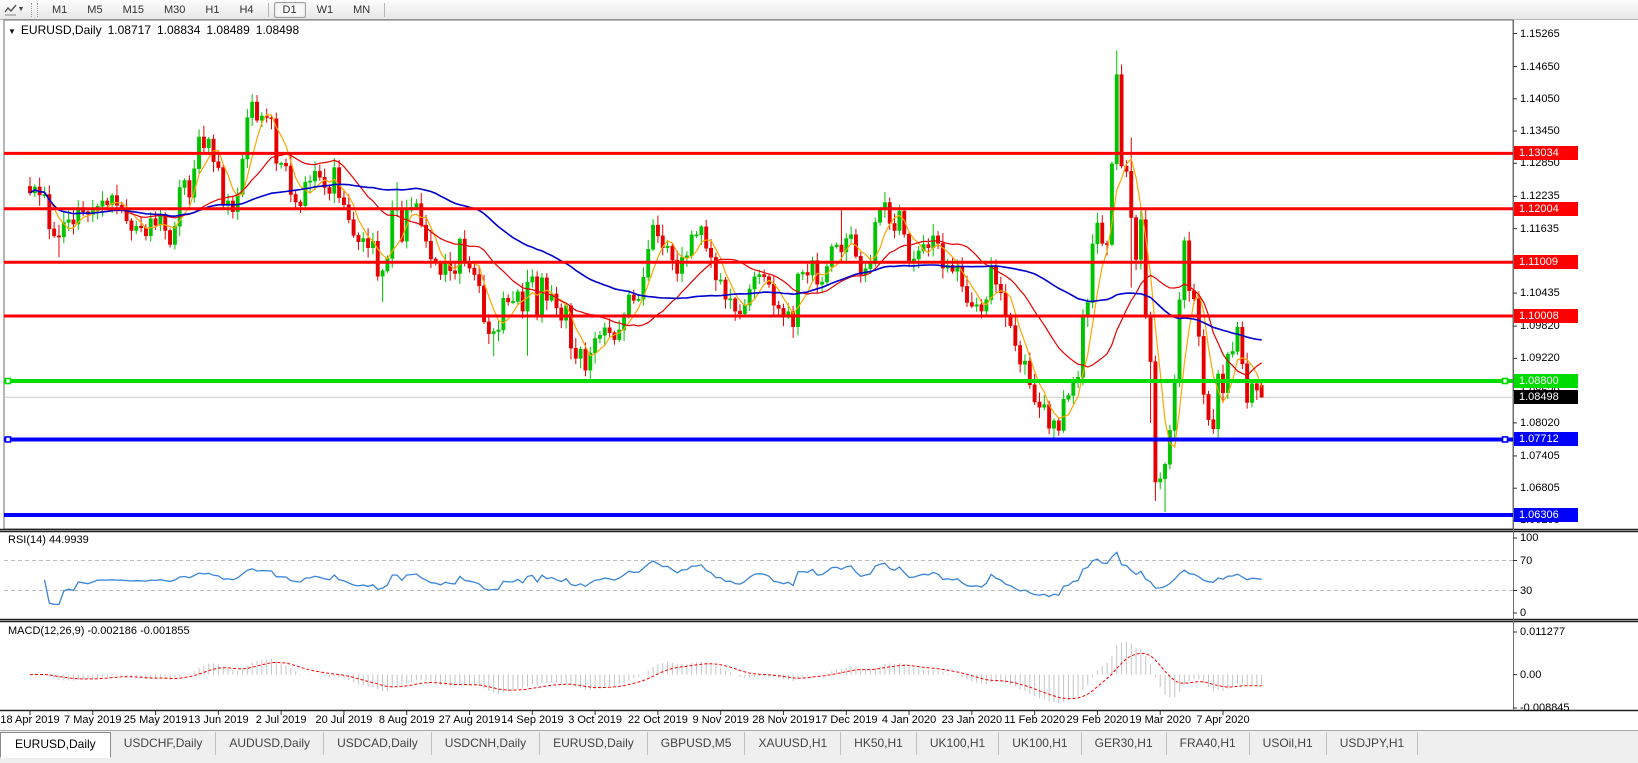 The height and width of the screenshot is (763, 1638). What do you see at coordinates (1373, 743) in the screenshot?
I see `chart-tab-usdjpy-h1: USDJPY,H1` at bounding box center [1373, 743].